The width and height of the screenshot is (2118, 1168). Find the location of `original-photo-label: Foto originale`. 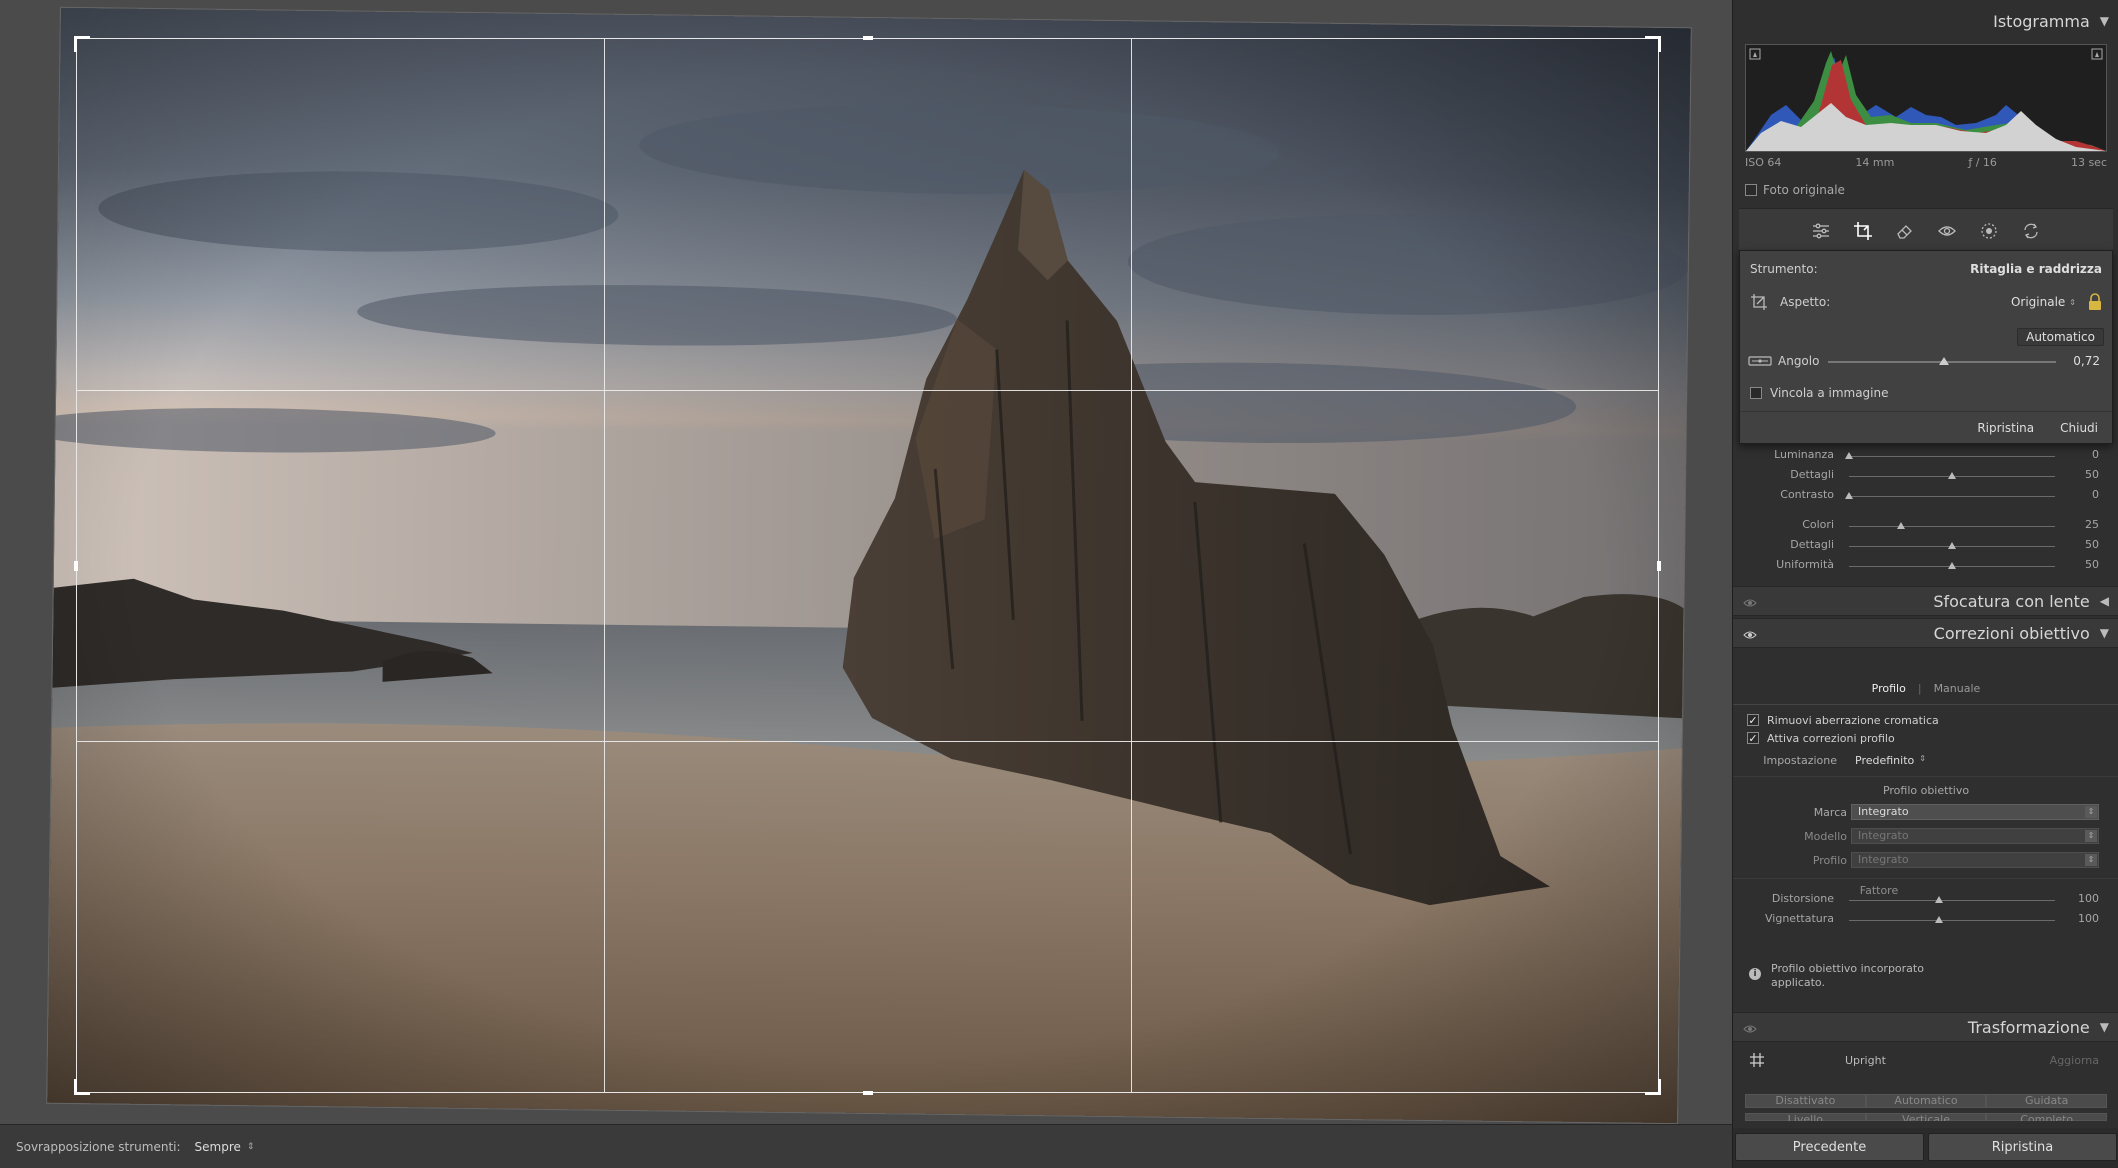

original-photo-label: Foto originale is located at coordinates (1804, 190).